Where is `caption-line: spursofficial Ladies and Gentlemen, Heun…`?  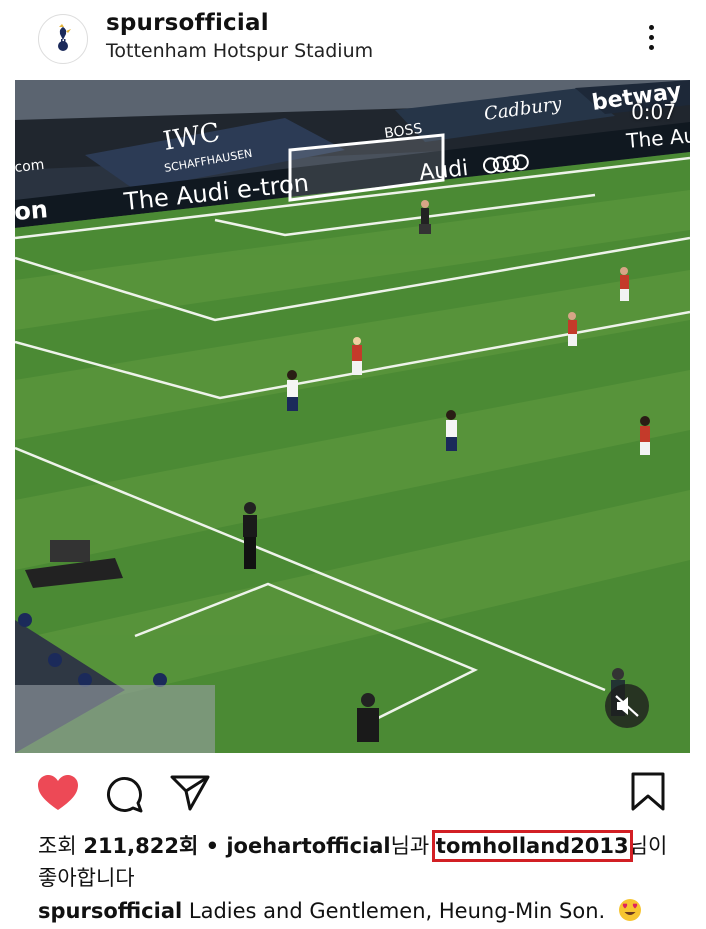 caption-line: spursofficial Ladies and Gentlemen, Heun… is located at coordinates (340, 910).